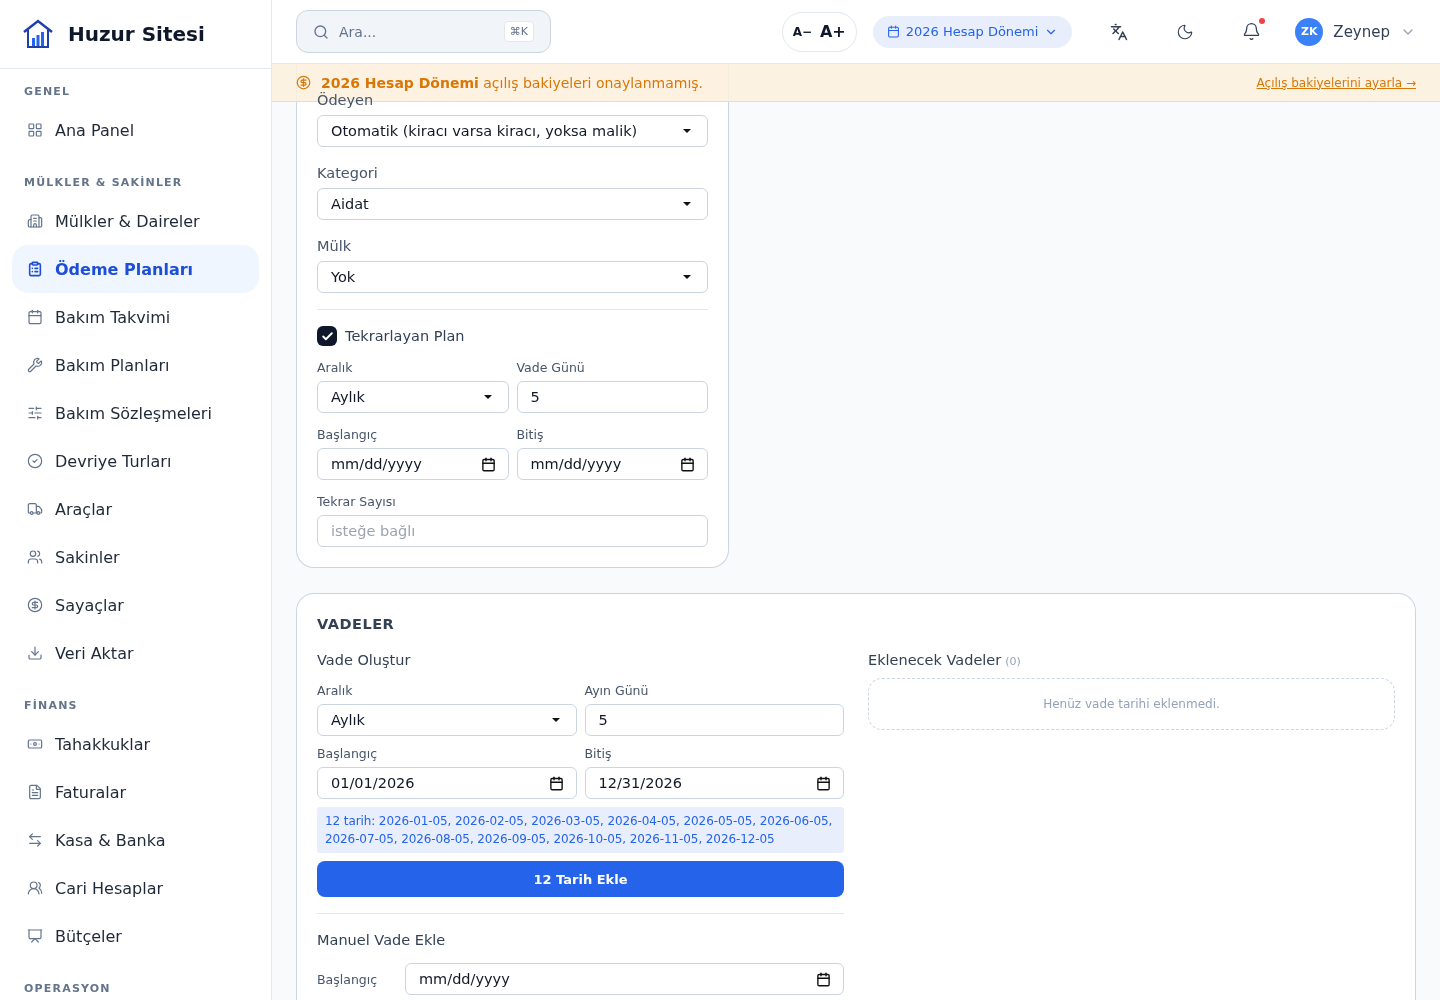 This screenshot has height=1000, width=1440. What do you see at coordinates (1185, 31) in the screenshot?
I see `moon-icon` at bounding box center [1185, 31].